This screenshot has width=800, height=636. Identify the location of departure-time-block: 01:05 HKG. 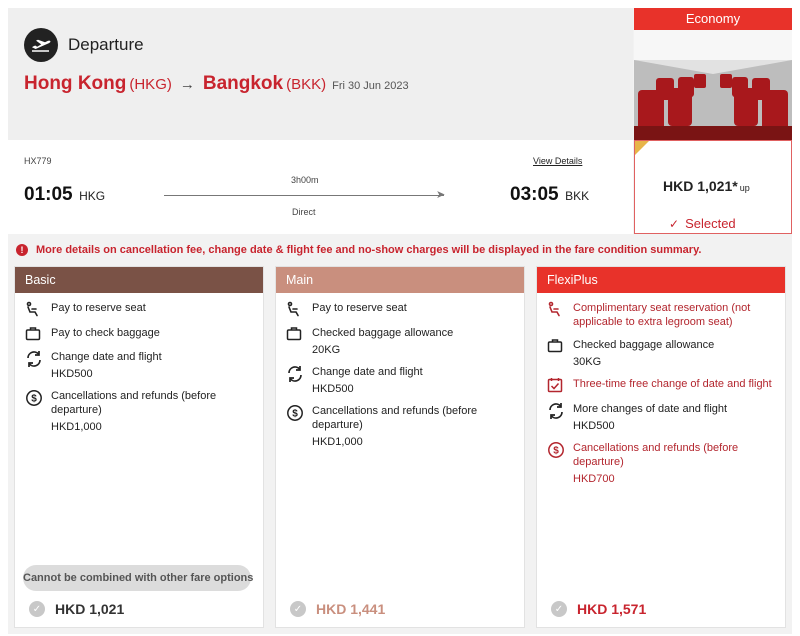
(64, 195).